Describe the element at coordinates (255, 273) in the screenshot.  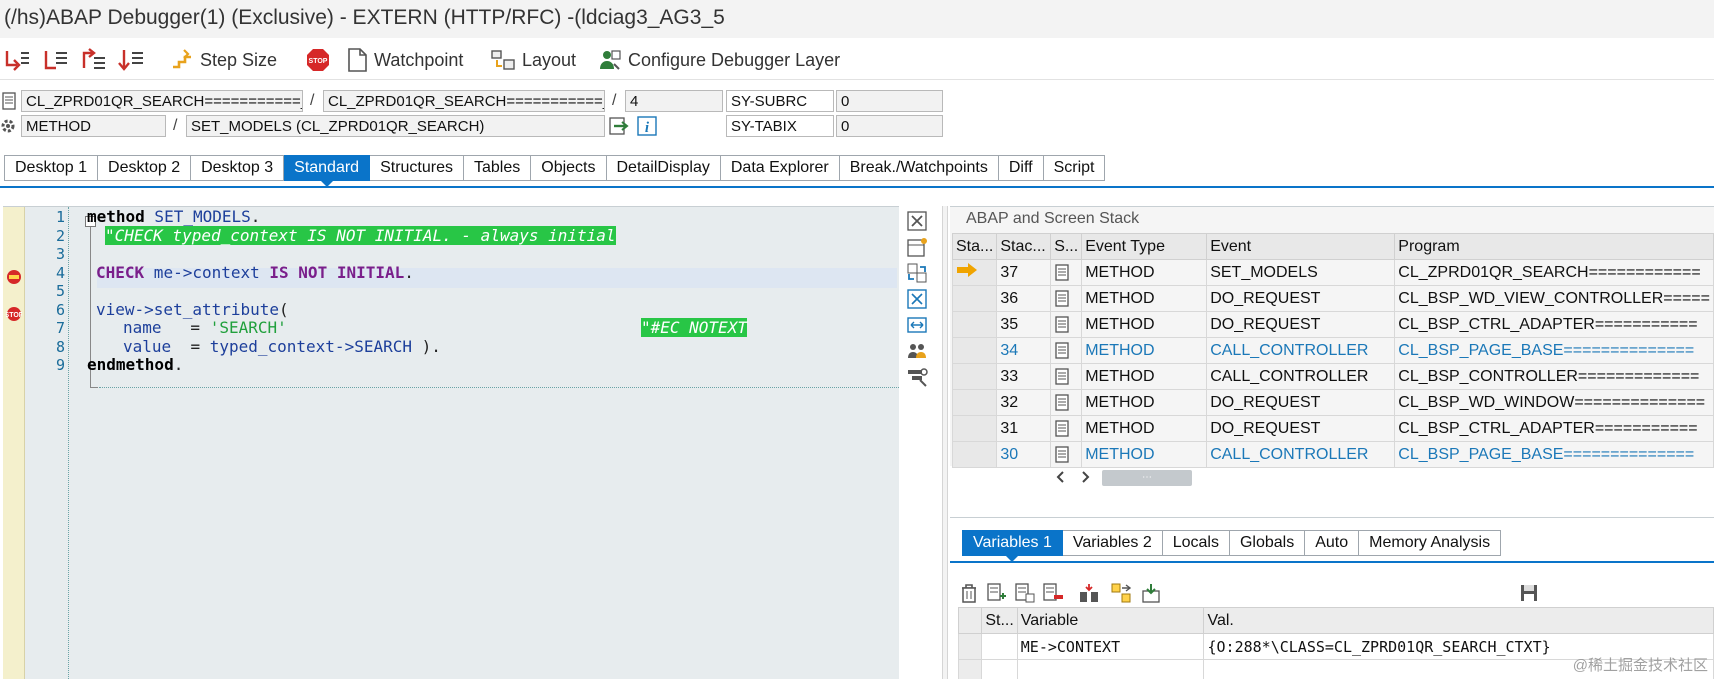
I see `code-line: CHECK me->context IS NOT INITIAL.` at that location.